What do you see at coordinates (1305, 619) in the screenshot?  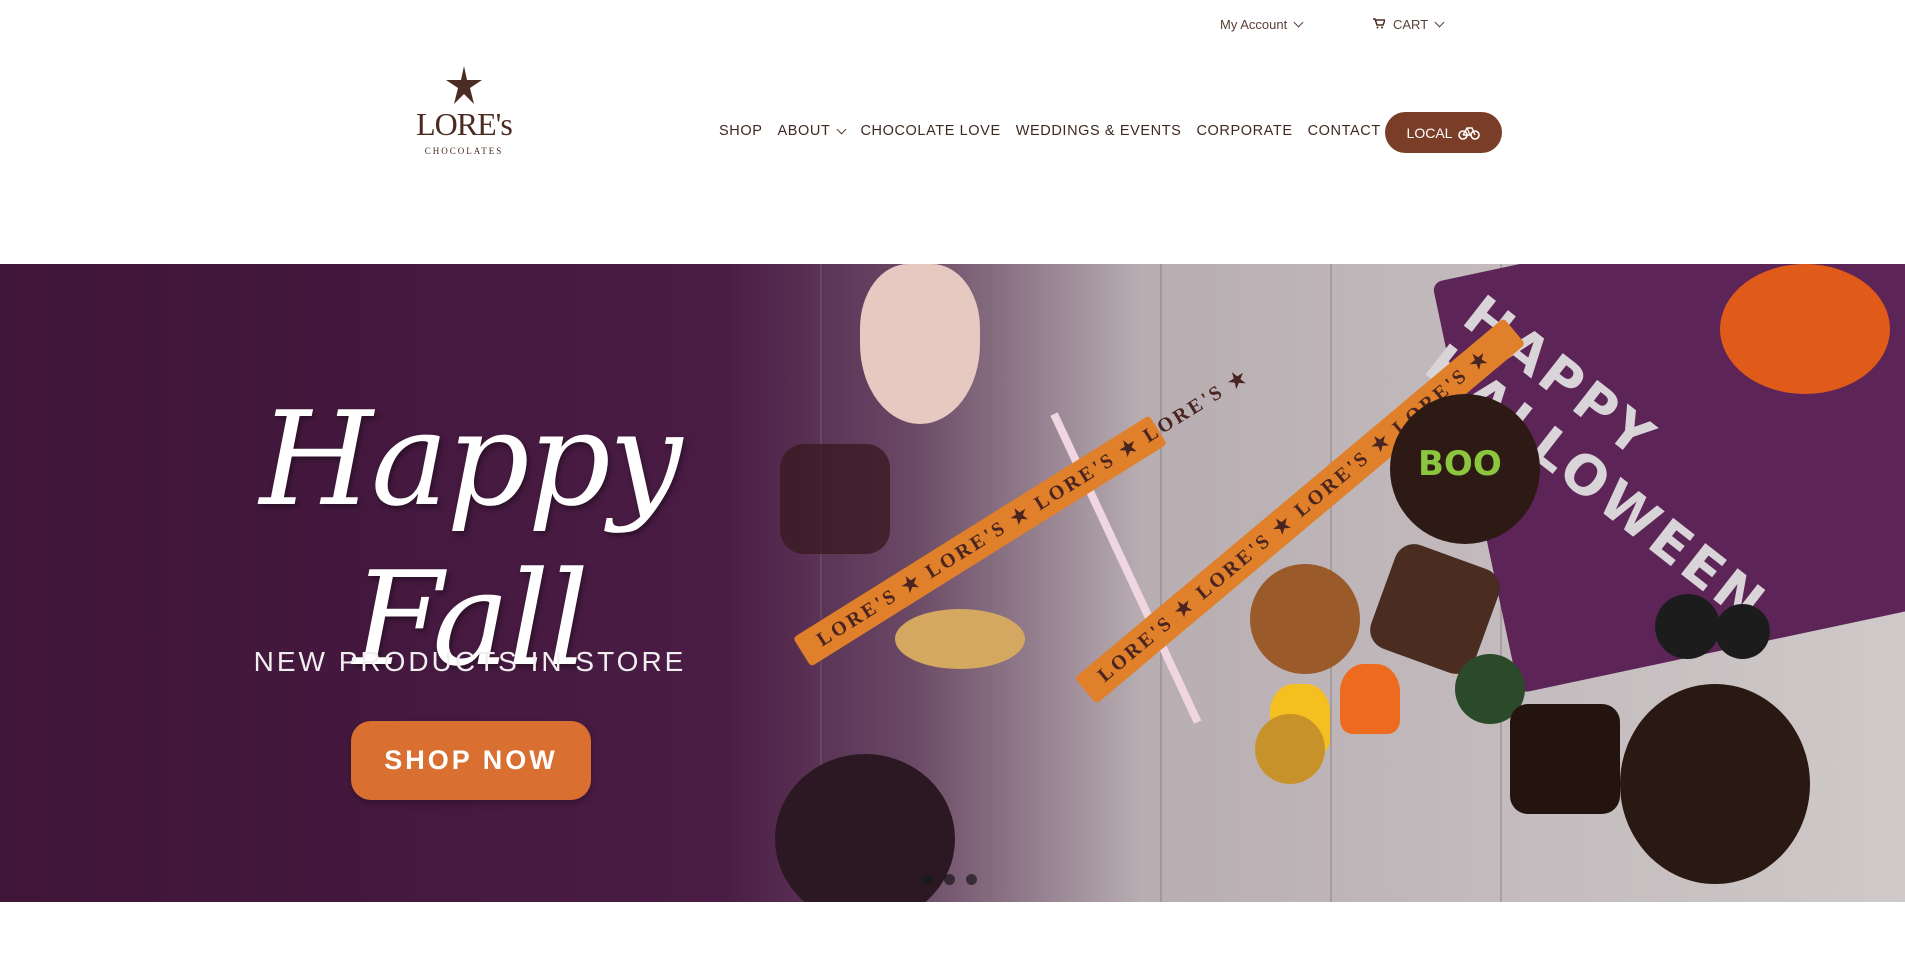 I see `sprinkle-chocolate-image` at bounding box center [1305, 619].